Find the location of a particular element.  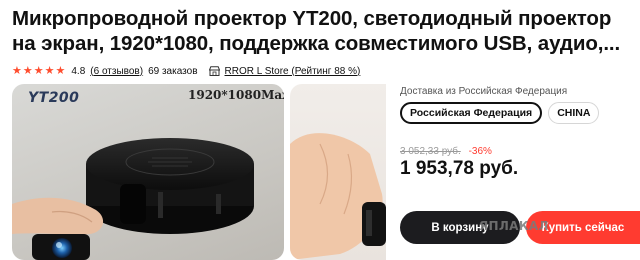

watermark: ЯПЛАКАЛ is located at coordinates (514, 226).